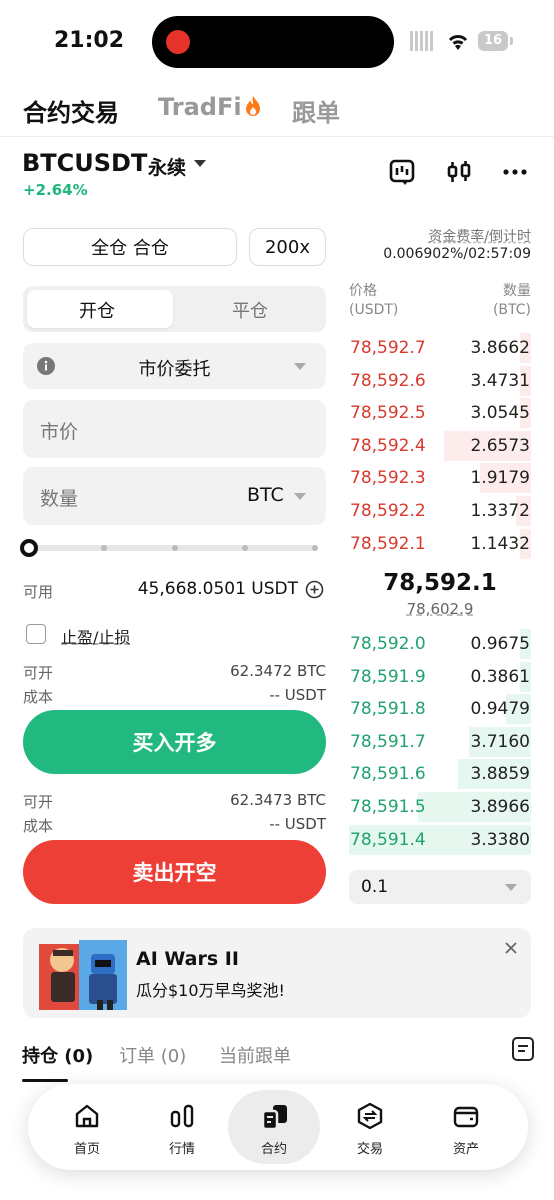  I want to click on tab-open: 开仓, so click(97, 310).